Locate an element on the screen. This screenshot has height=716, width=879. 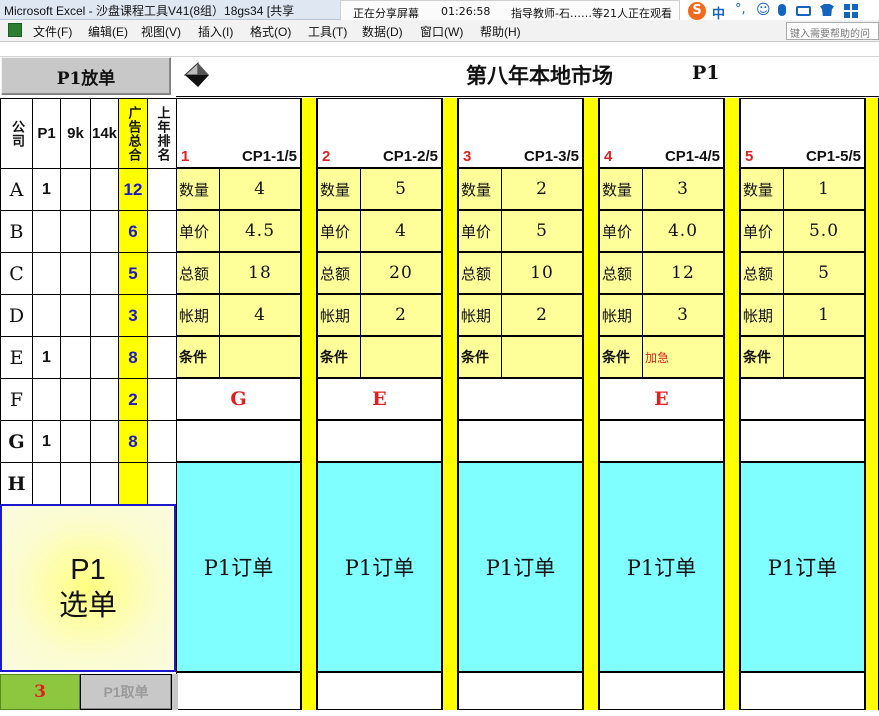
emoji-icon: ☺ is located at coordinates (763, 10).